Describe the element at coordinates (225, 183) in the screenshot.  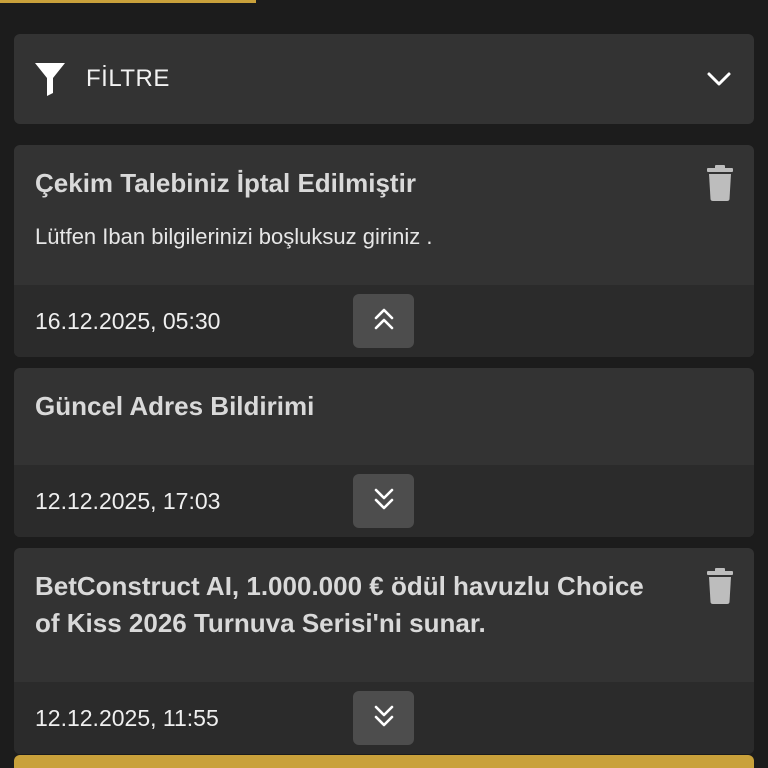
I see `notification-title: Çekim Talebiniz İptal Edilmiştir` at that location.